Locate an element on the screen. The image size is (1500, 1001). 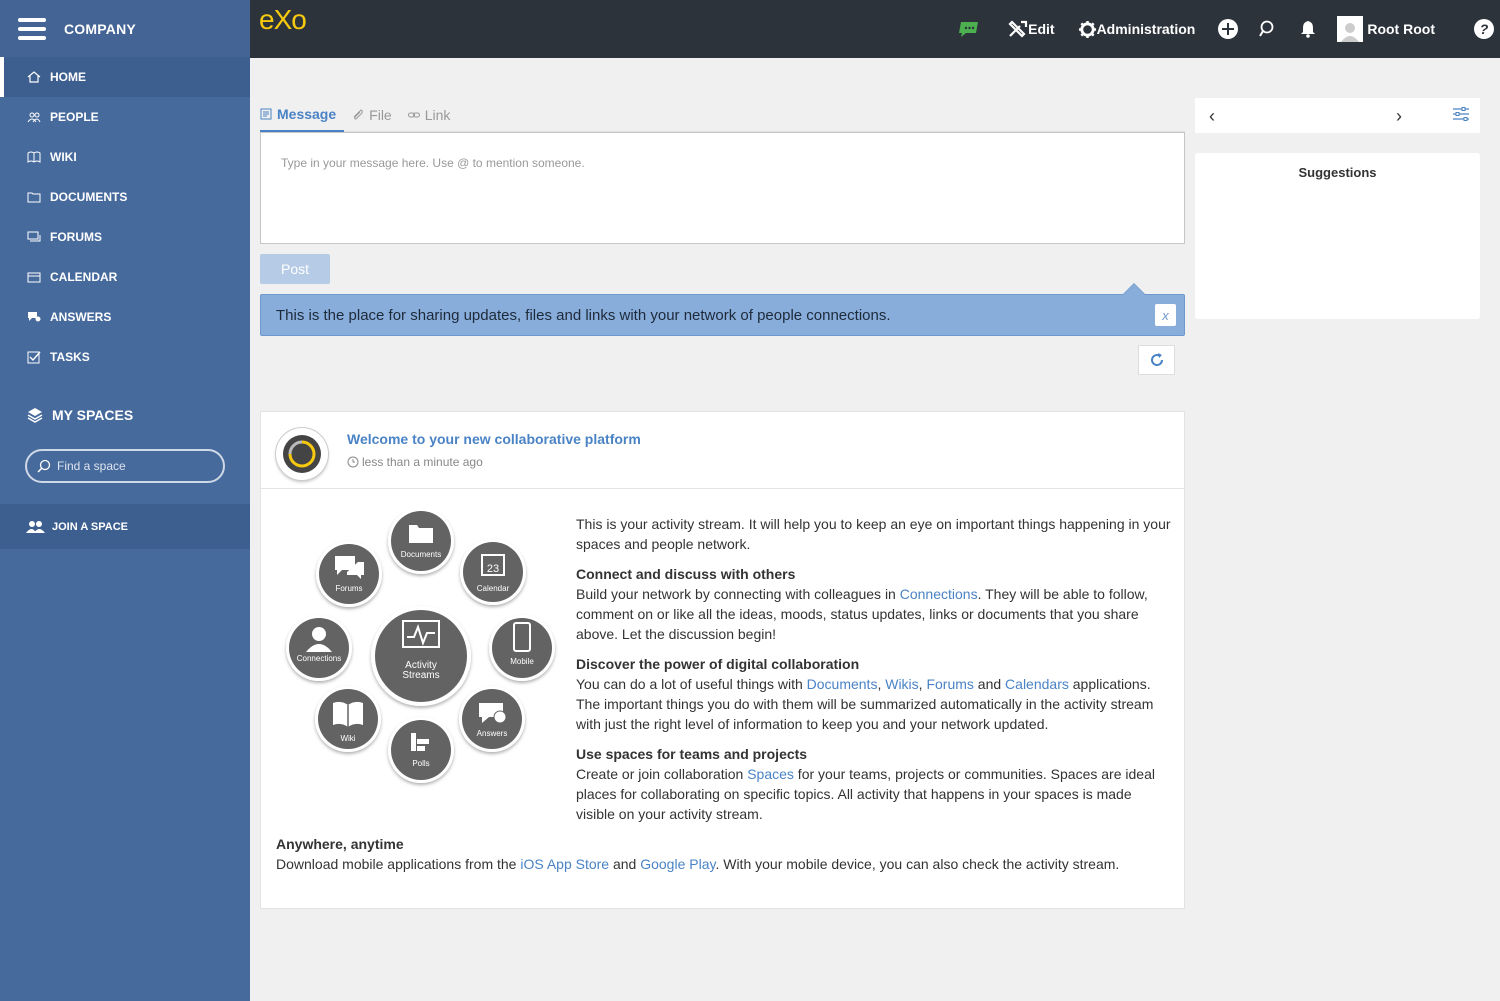
forum-icon is located at coordinates (34, 237).